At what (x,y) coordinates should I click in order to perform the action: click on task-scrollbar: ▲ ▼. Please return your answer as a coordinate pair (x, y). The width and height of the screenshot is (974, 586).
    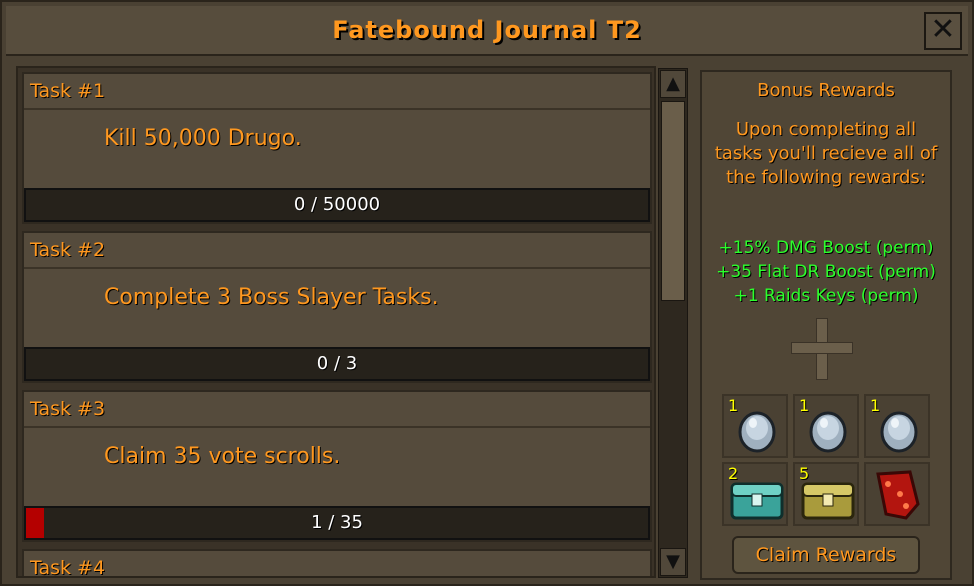
    Looking at the image, I should click on (673, 323).